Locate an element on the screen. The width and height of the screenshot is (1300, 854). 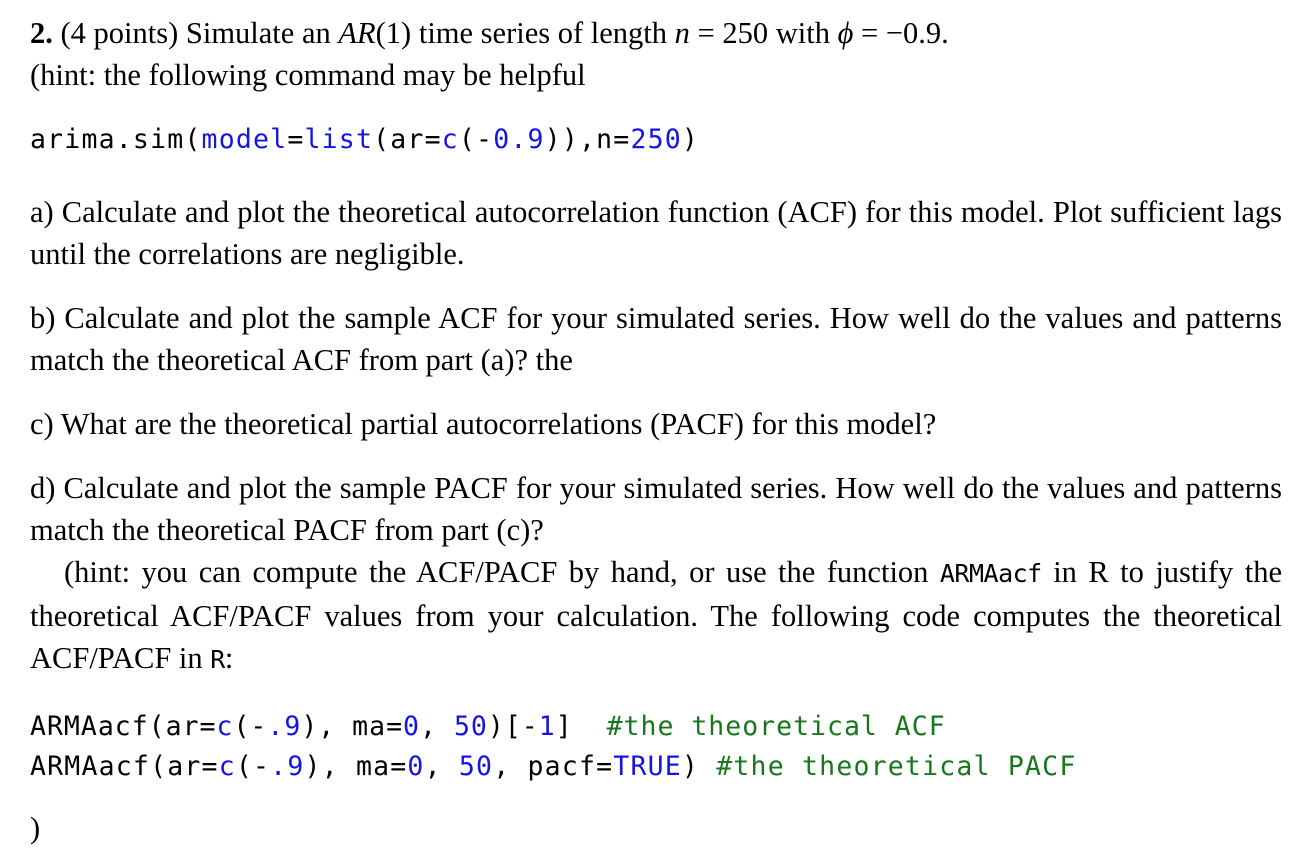
problem-points: (4 points) is located at coordinates (119, 33).